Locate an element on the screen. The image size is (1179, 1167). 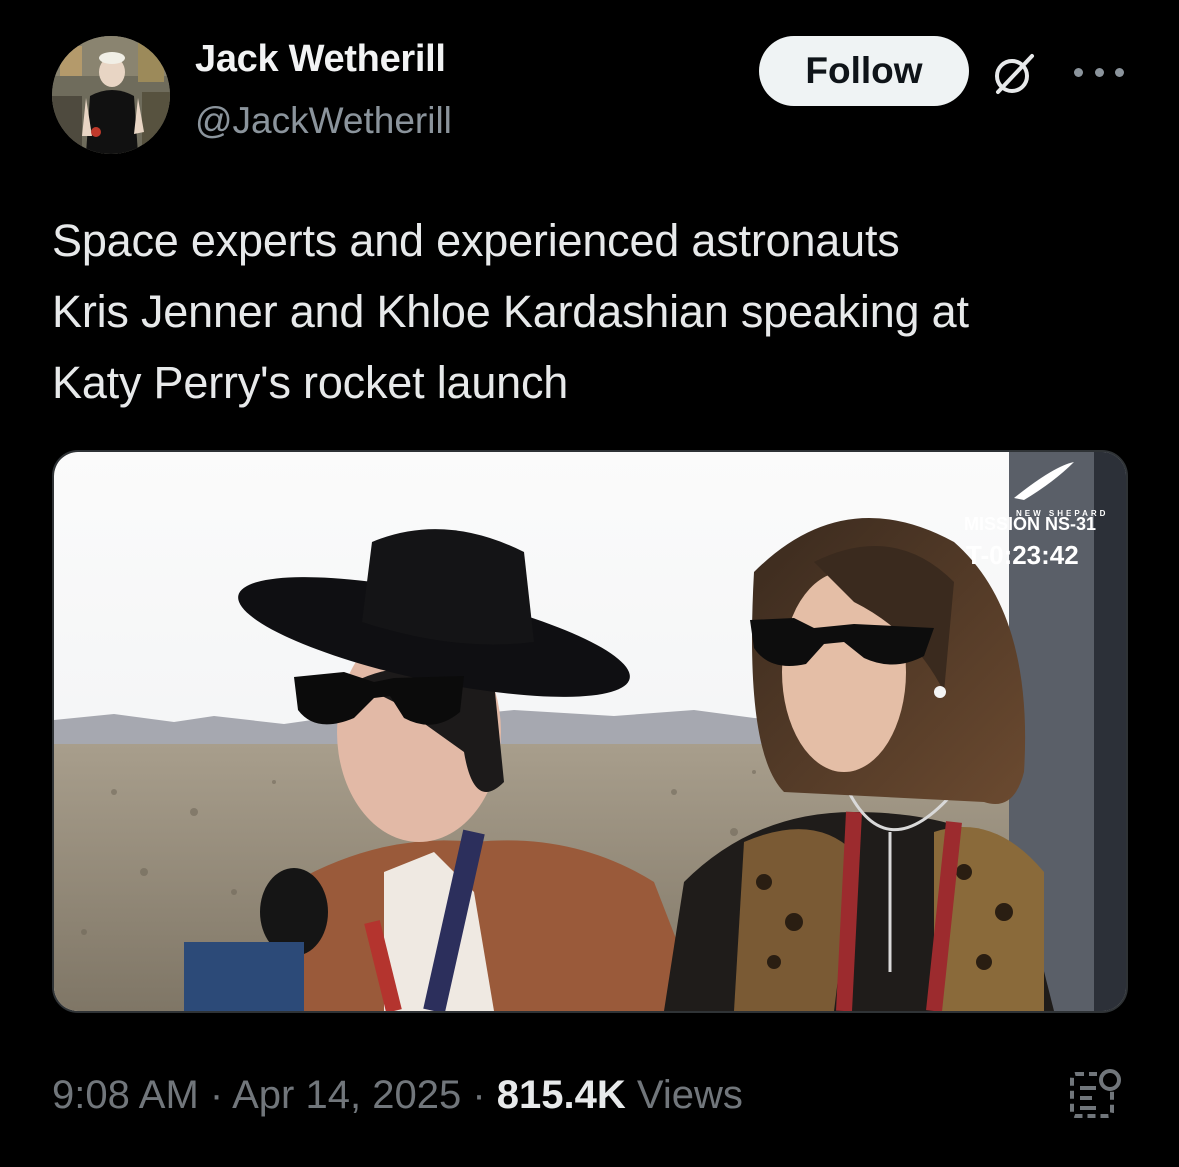
analytics-icon is located at coordinates (1094, 1094).